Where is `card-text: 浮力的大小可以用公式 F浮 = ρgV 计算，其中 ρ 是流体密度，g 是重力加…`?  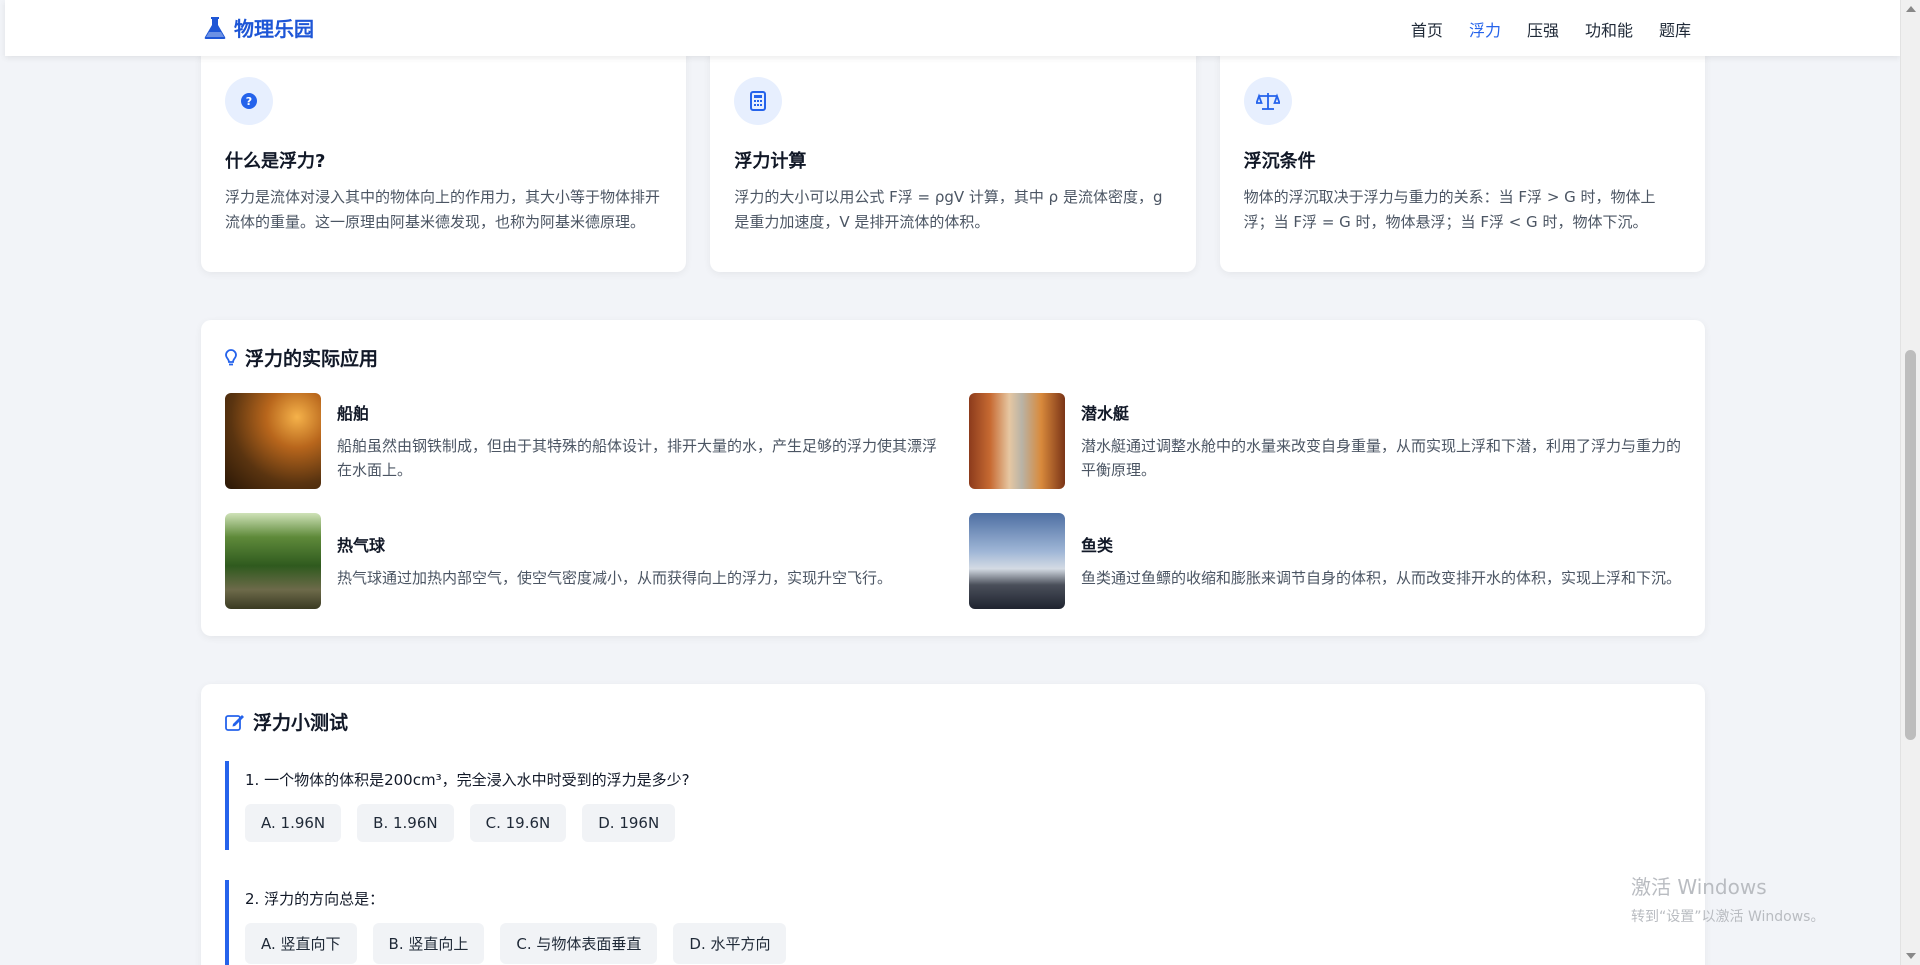
card-text: 浮力的大小可以用公式 F浮 = ρgV 计算，其中 ρ 是流体密度，g 是重力加… is located at coordinates (948, 209).